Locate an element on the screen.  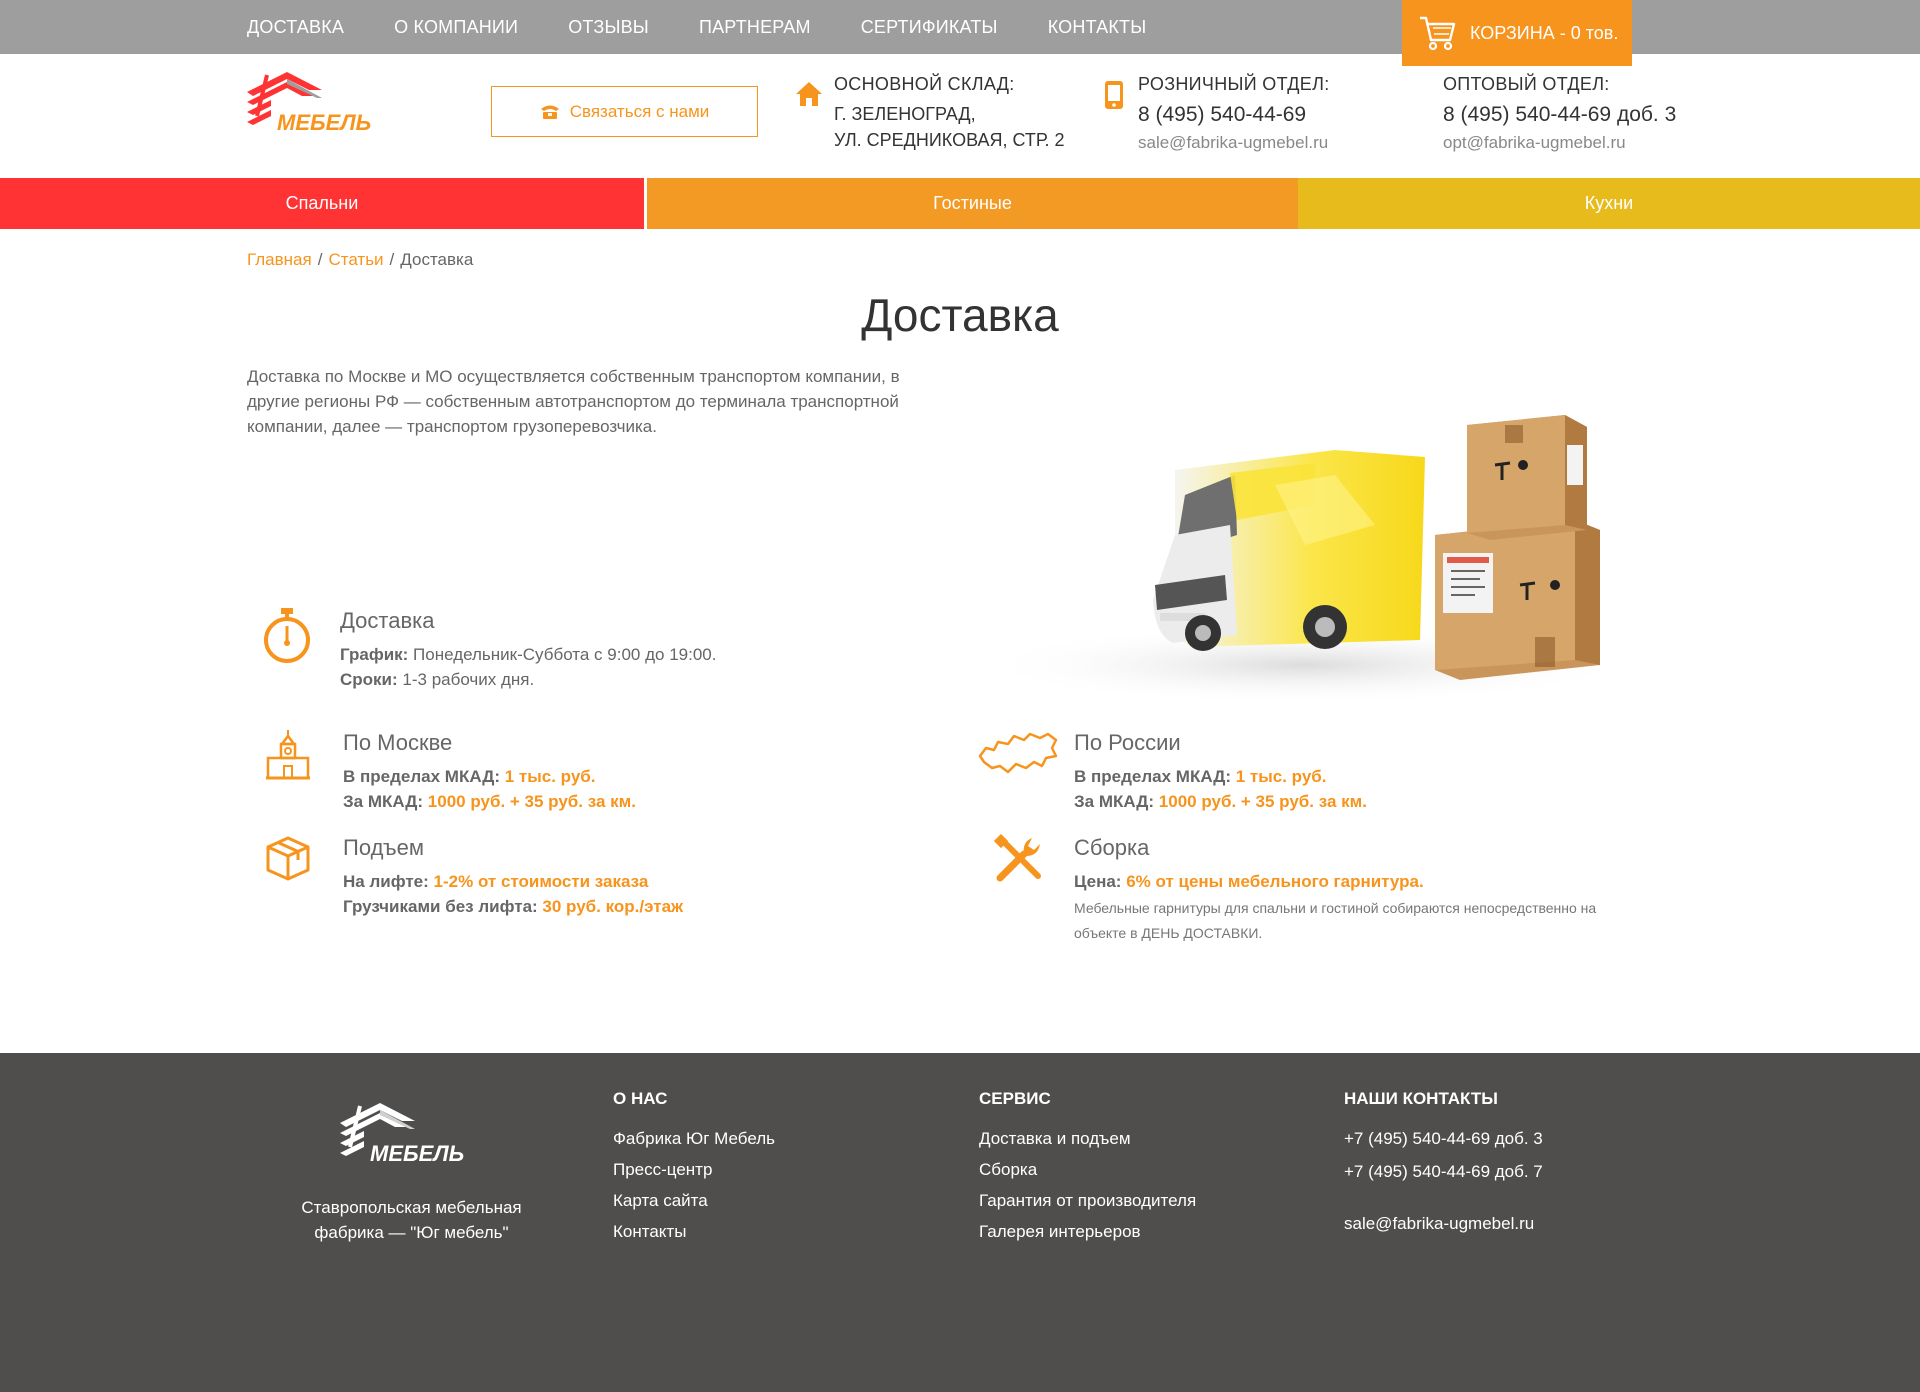
assembly-price-value: 6% от цены мебельного гарнитура. is located at coordinates (1275, 881).